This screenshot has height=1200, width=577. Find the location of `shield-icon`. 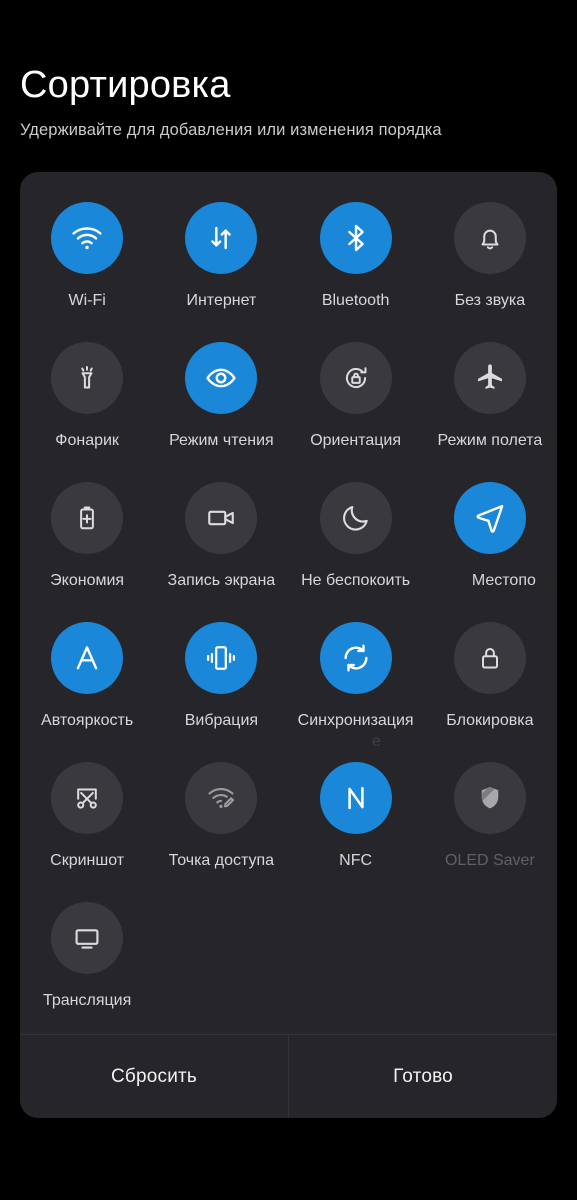

shield-icon is located at coordinates (489, 798).